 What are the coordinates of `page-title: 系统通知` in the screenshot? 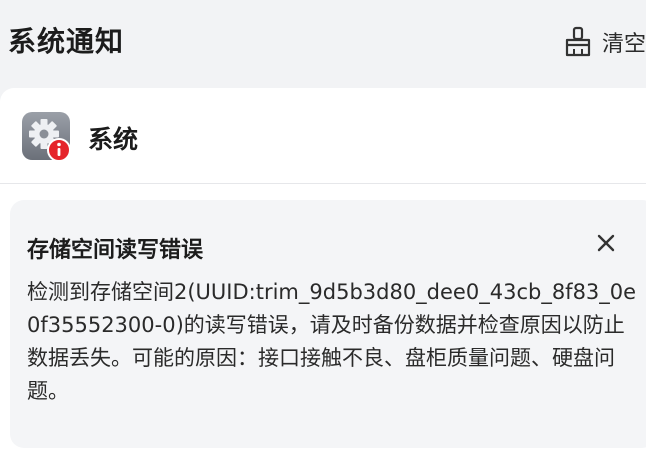 It's located at (66, 41).